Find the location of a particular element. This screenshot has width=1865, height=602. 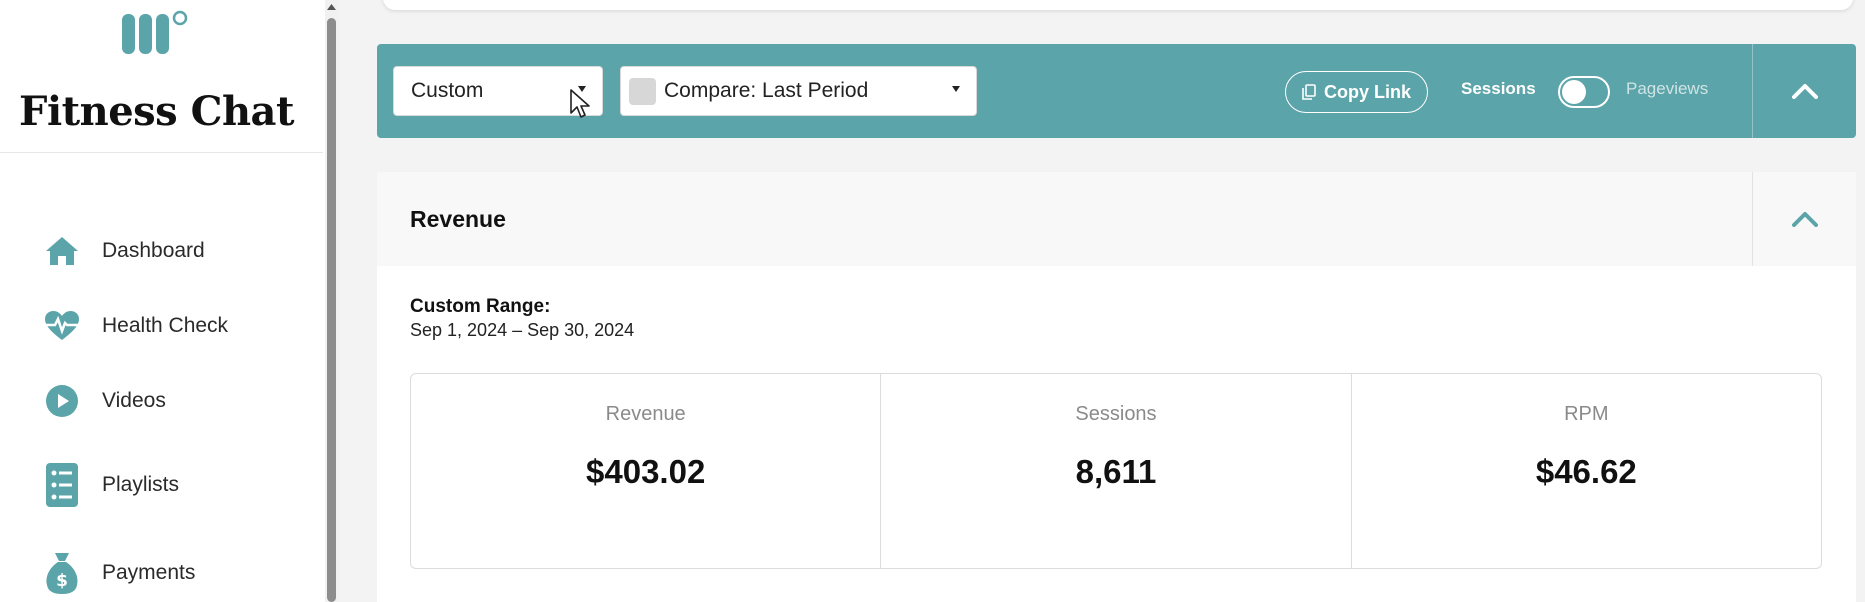

copy-link-button: Copy Link is located at coordinates (1356, 92).